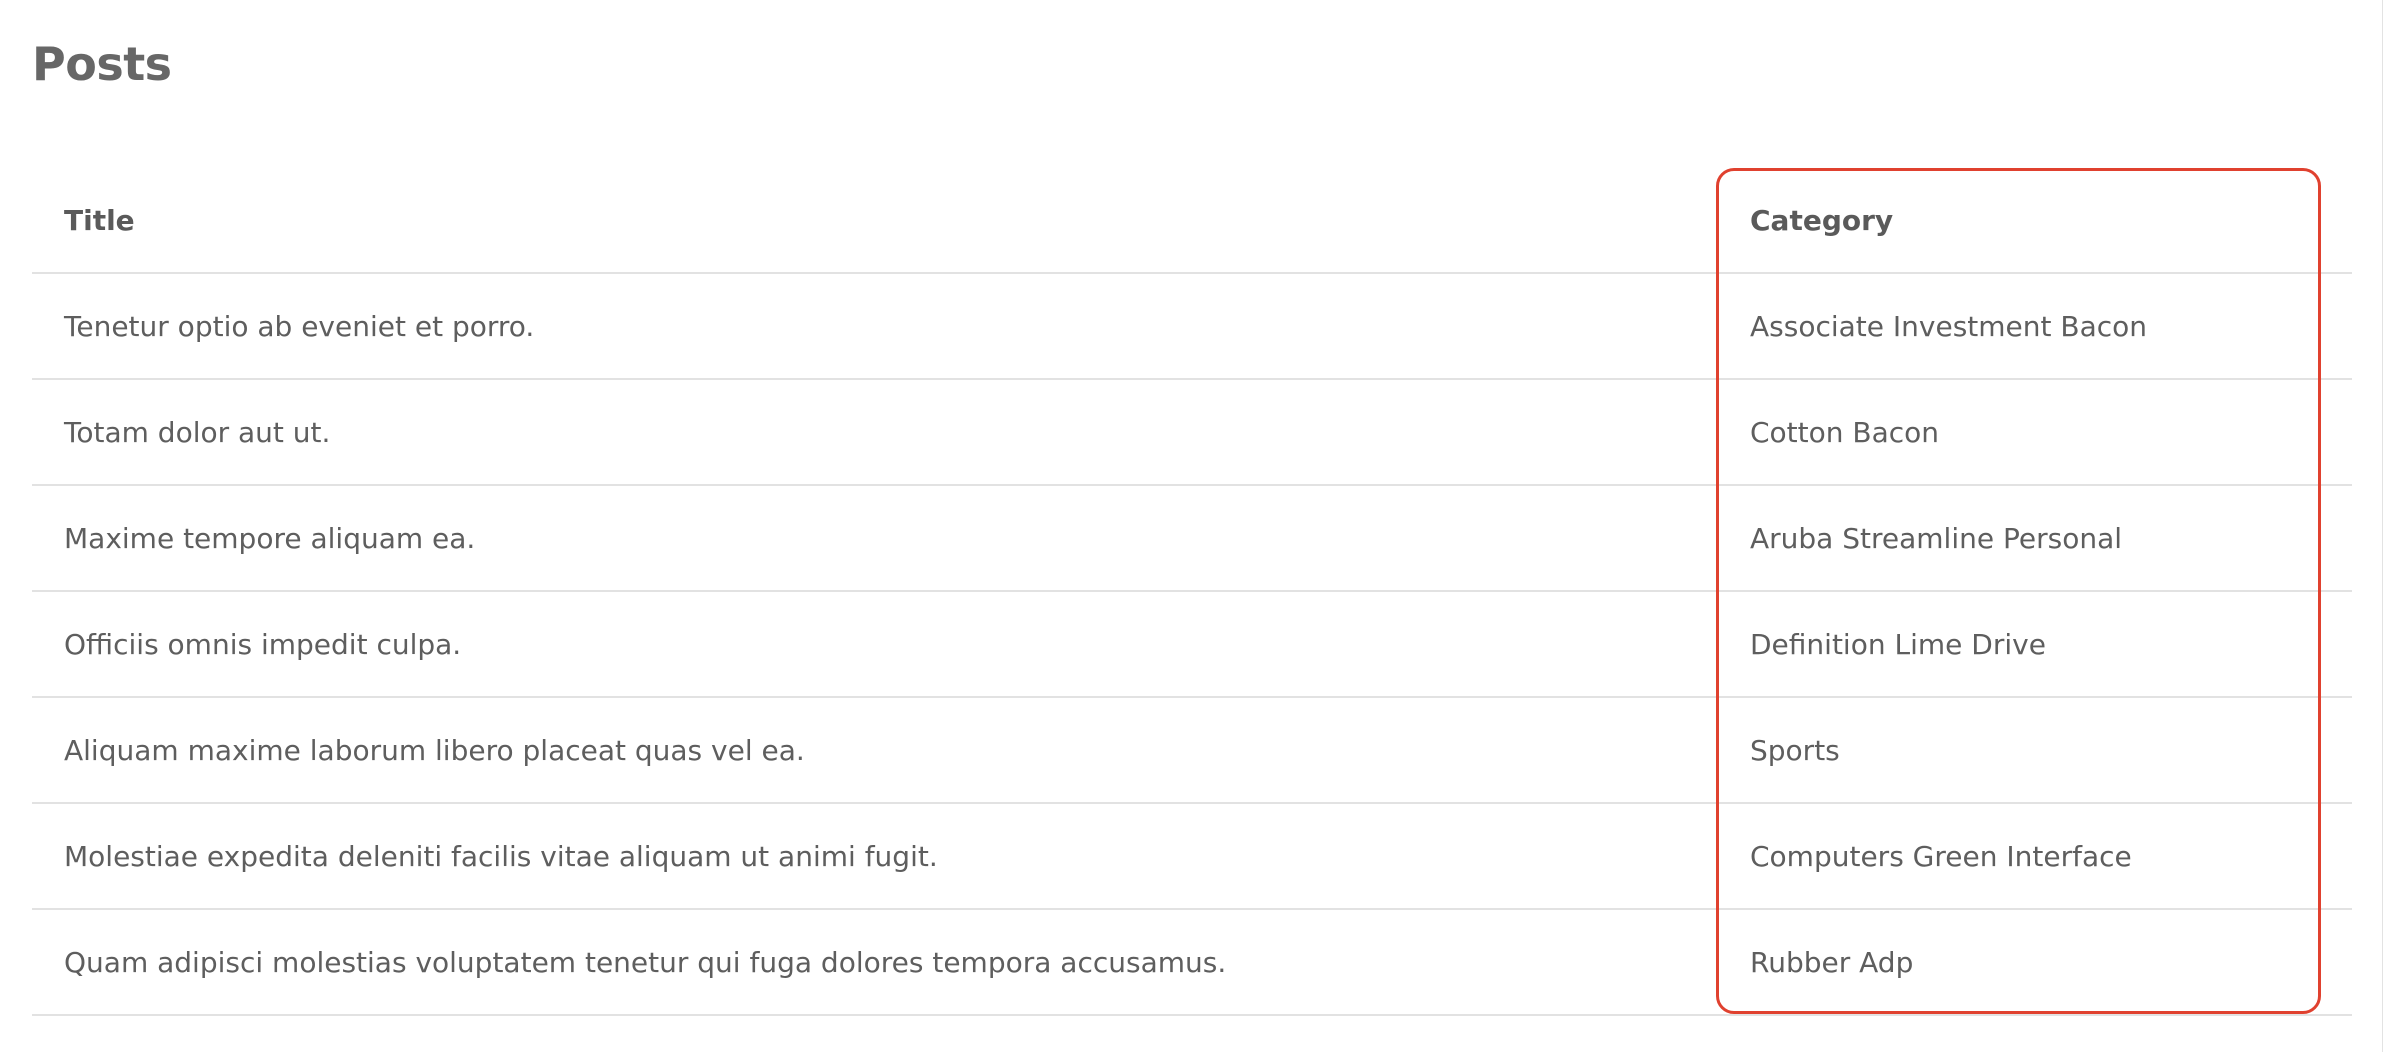 Image resolution: width=2388 pixels, height=1052 pixels. I want to click on table-row: Totam dolor aut ut. Cotton Bacon, so click(1192, 432).